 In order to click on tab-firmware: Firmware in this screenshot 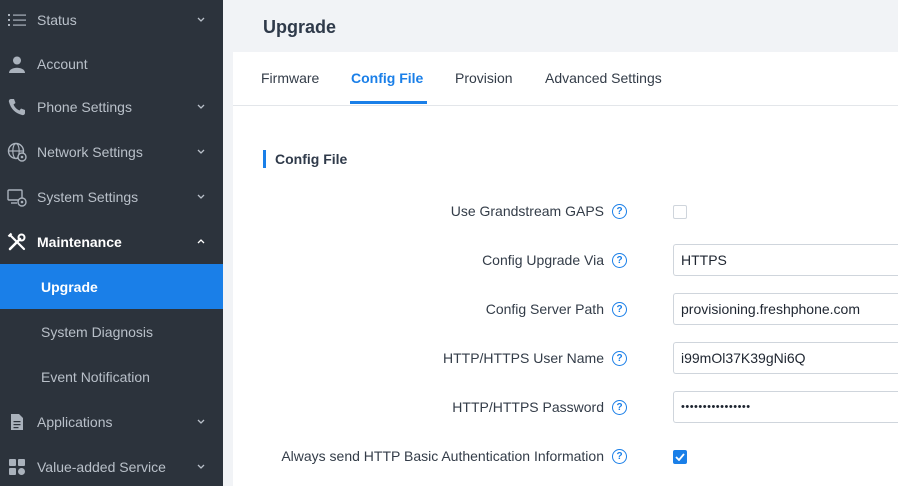, I will do `click(290, 78)`.